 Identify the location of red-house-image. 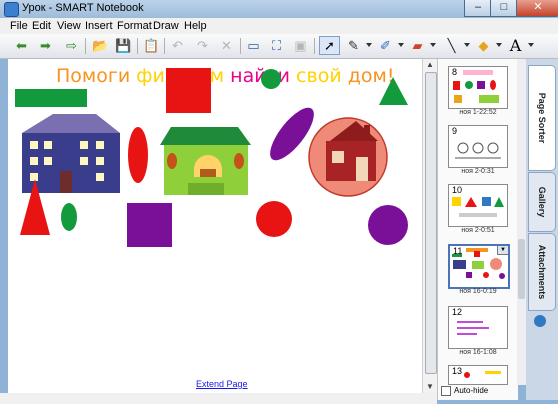
(348, 157).